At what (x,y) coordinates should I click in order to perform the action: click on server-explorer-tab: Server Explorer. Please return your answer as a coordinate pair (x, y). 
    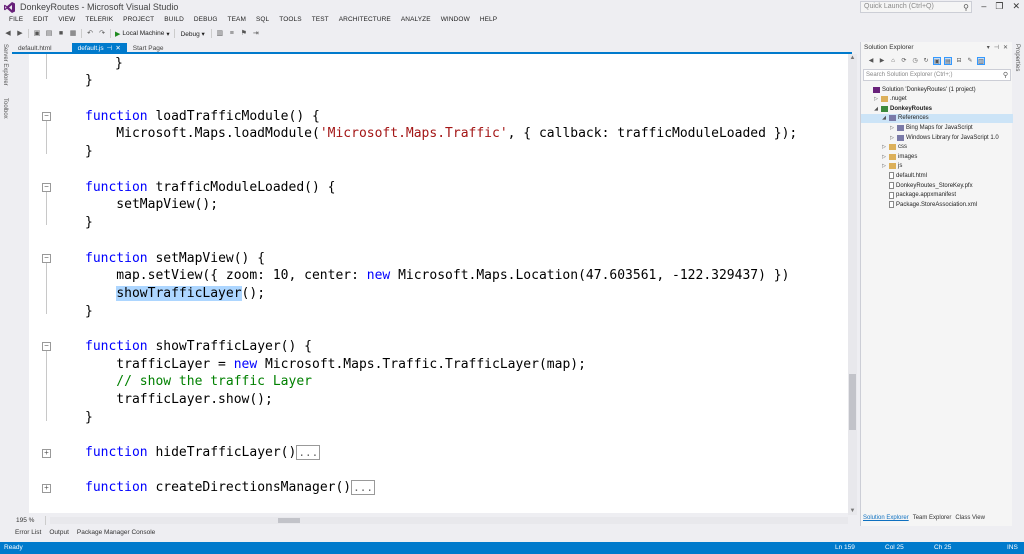
    Looking at the image, I should click on (5, 65).